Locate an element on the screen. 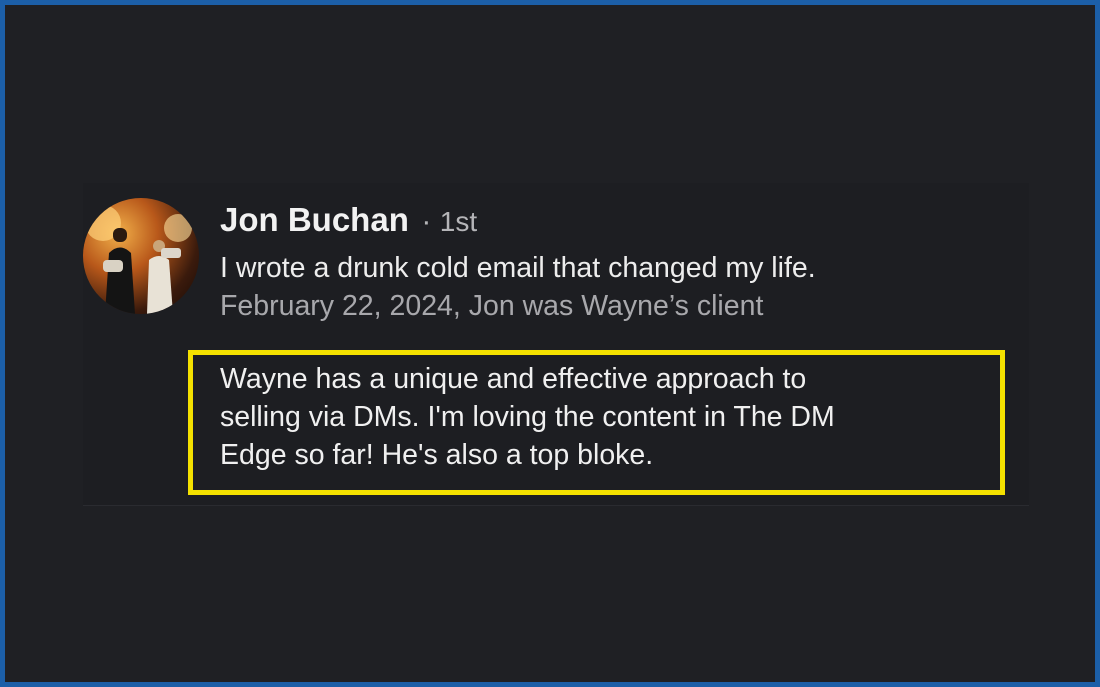 Image resolution: width=1100 pixels, height=687 pixels. author-header: Jon Buchan · 1st is located at coordinates (348, 220).